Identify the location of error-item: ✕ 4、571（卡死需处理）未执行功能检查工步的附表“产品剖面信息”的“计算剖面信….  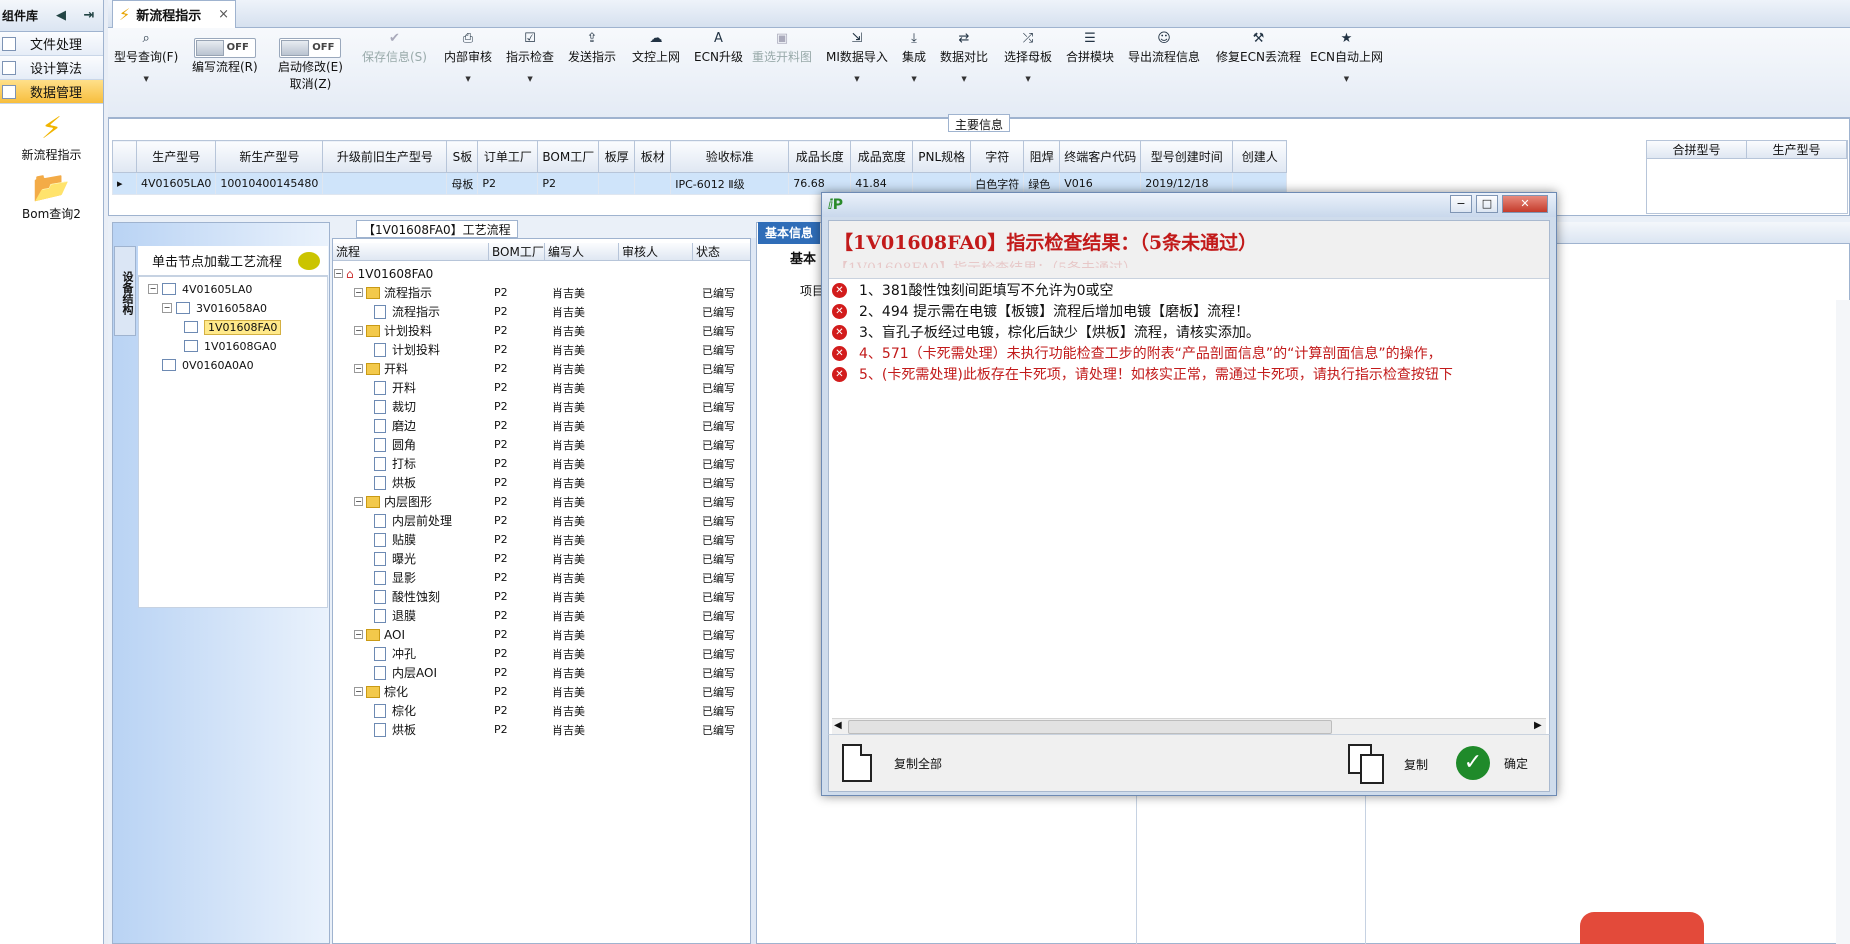
(1190, 353).